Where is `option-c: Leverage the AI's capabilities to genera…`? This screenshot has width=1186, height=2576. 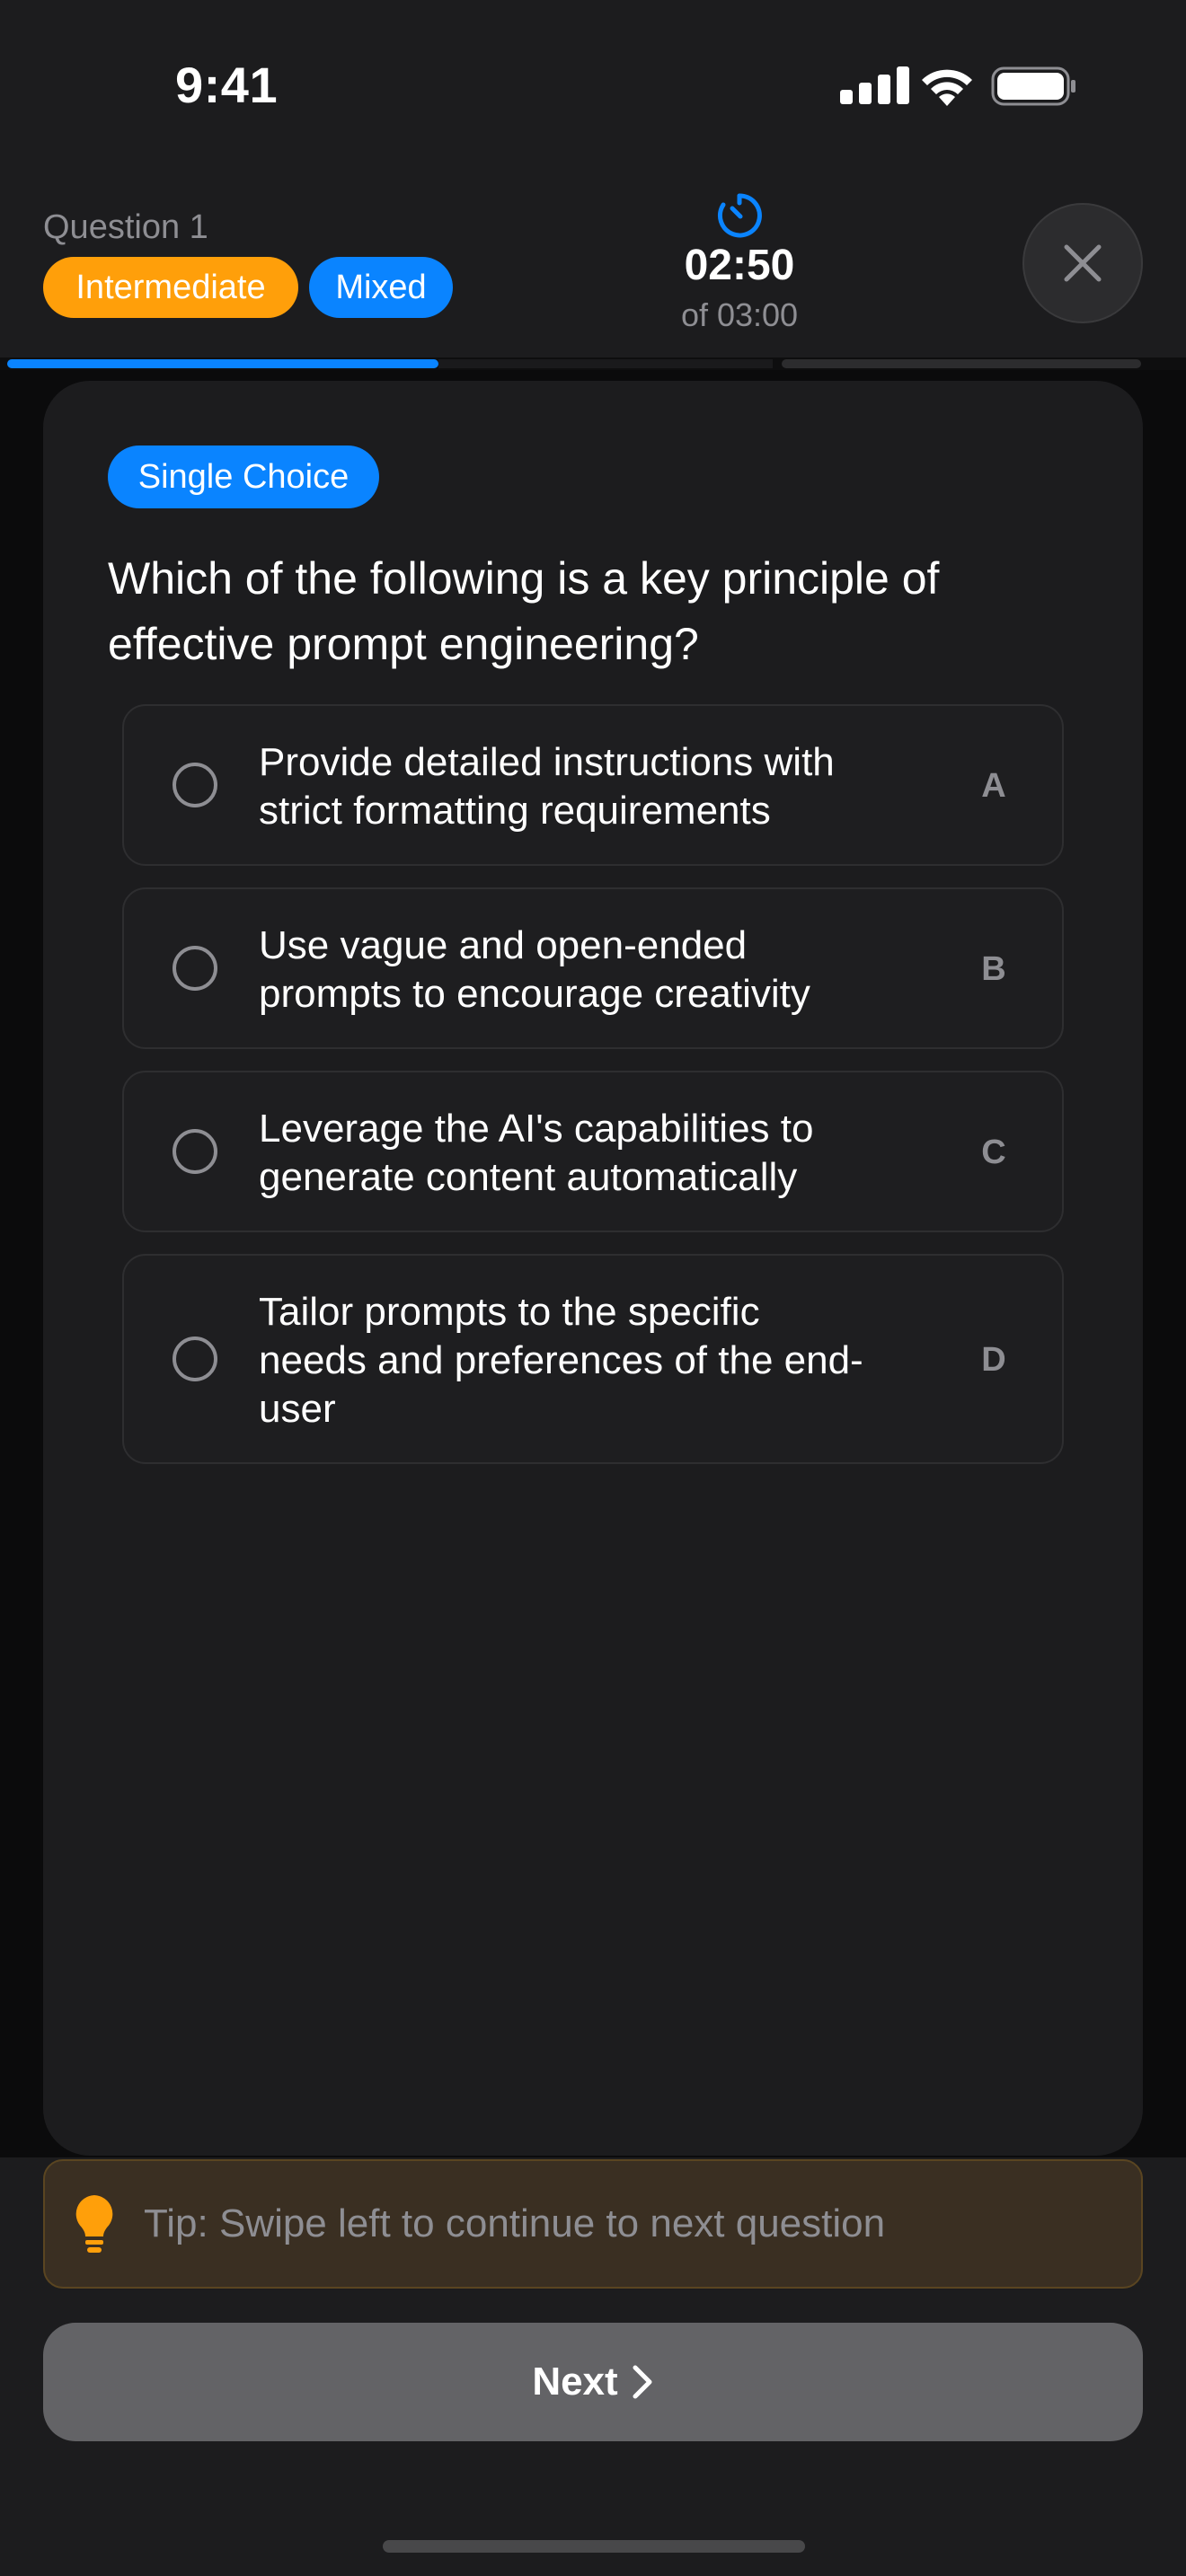
option-c: Leverage the AI's capabilities to genera… is located at coordinates (593, 1151).